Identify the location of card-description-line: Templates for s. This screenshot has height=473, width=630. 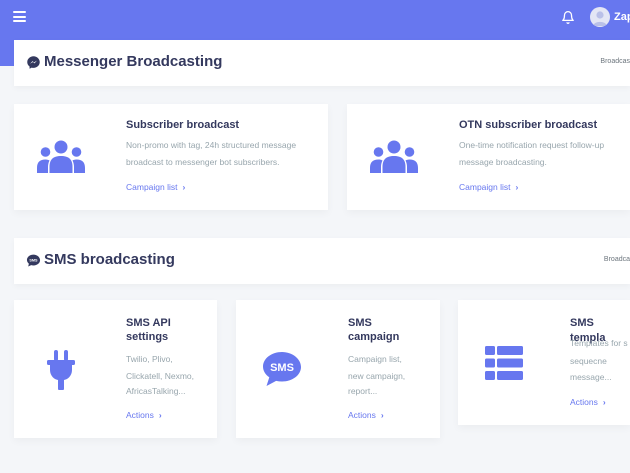
(599, 343).